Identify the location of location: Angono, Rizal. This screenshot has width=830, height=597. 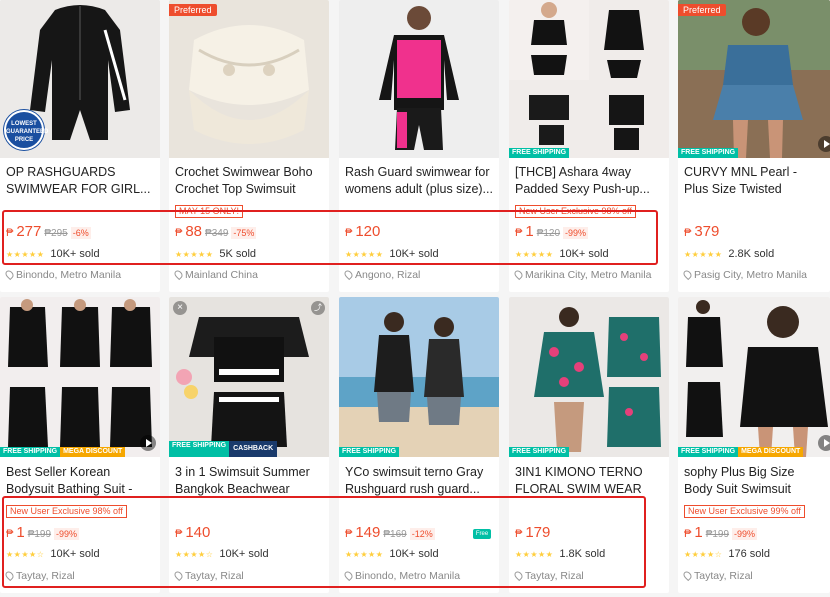
(417, 274).